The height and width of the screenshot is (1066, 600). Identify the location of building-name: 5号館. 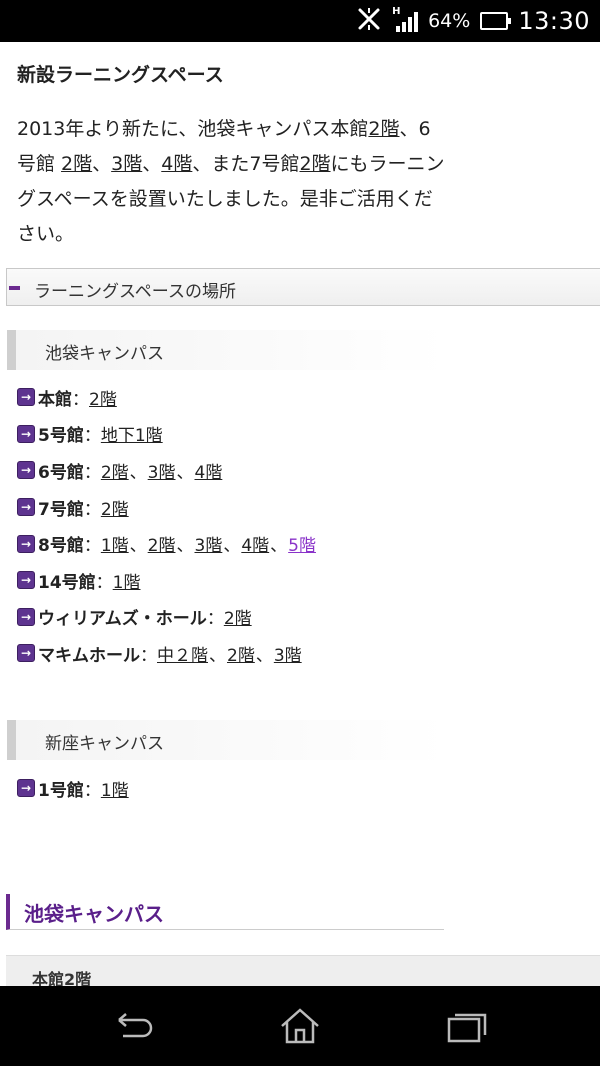
(61, 436).